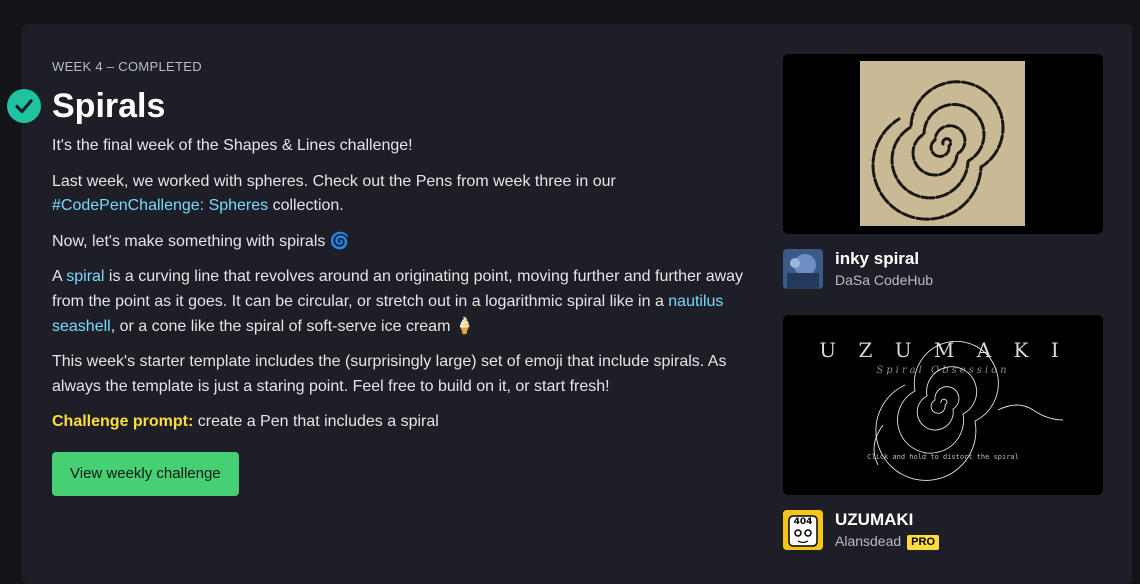 Image resolution: width=1140 pixels, height=584 pixels. I want to click on view-weekly-challenge-button: View weekly challenge, so click(145, 473).